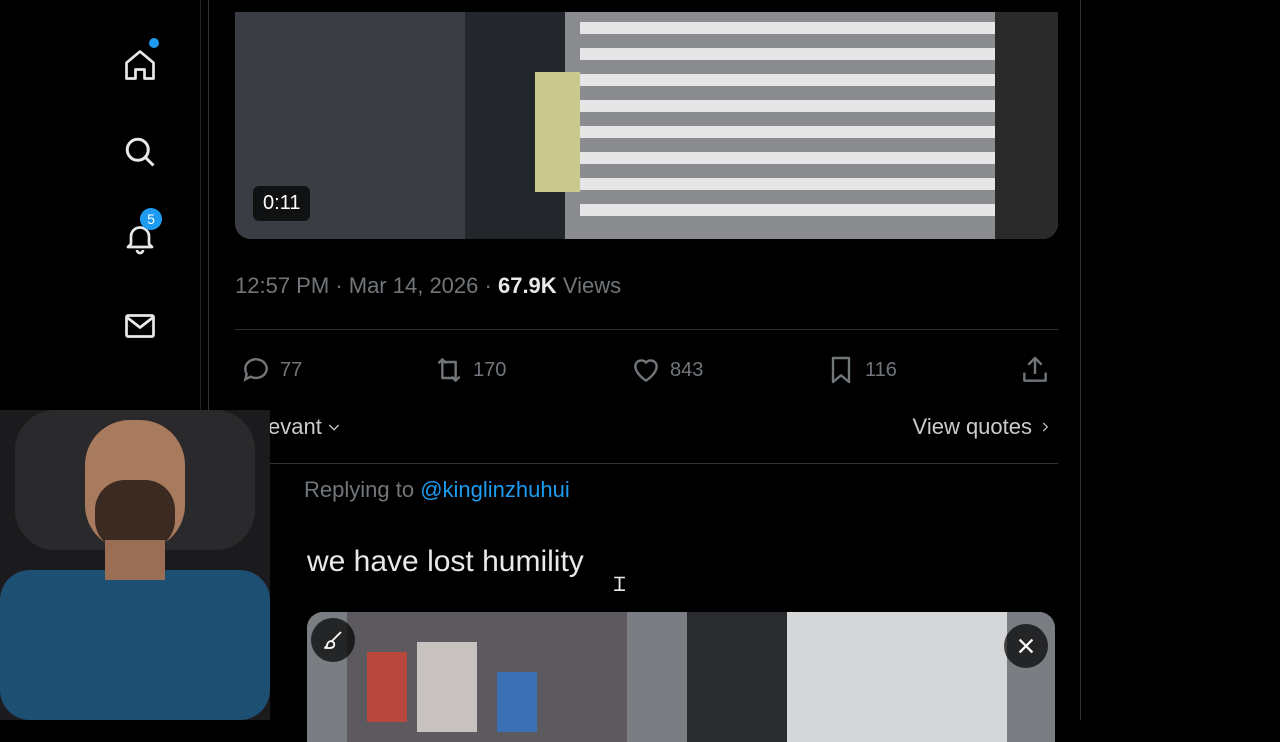 This screenshot has height=742, width=1280. I want to click on edit-media-button, so click(333, 640).